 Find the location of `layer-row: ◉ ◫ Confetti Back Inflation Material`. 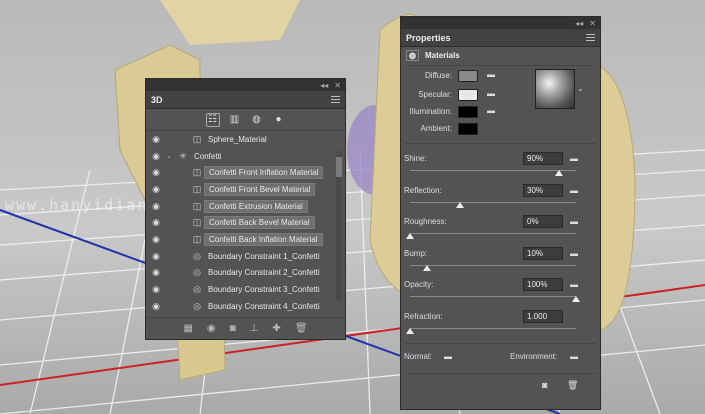

layer-row: ◉ ◫ Confetti Back Inflation Material is located at coordinates (245, 239).